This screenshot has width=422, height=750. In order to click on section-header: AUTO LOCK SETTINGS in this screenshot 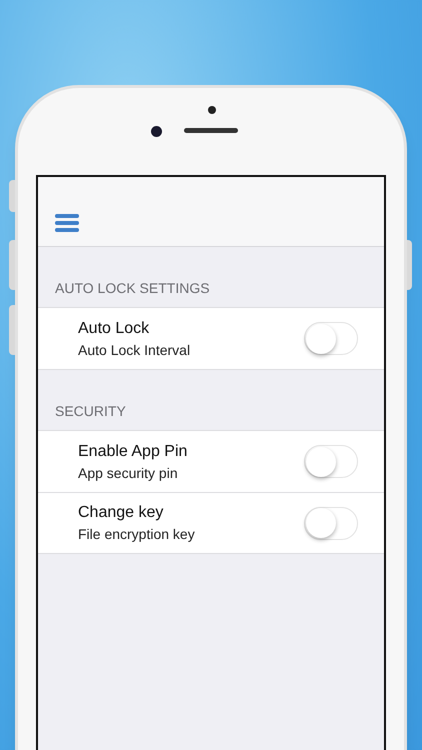, I will do `click(132, 288)`.